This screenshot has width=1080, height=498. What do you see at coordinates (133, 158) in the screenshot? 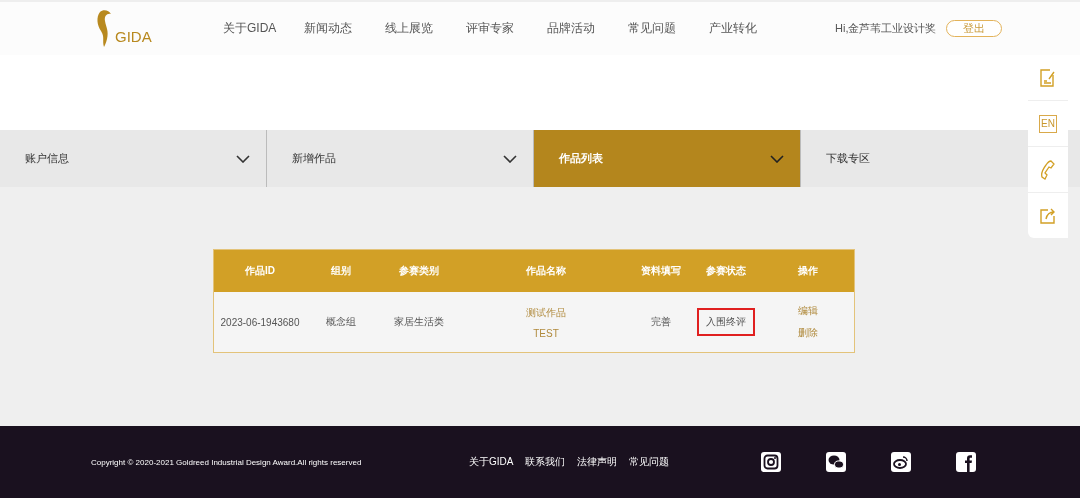
I see `tab: 账户信息` at bounding box center [133, 158].